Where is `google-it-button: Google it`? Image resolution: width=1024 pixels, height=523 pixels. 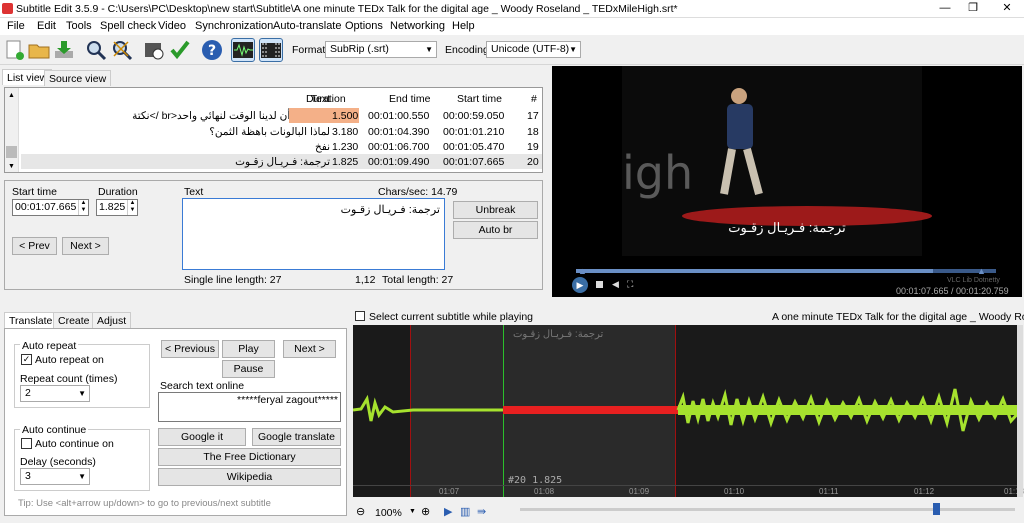 google-it-button: Google it is located at coordinates (202, 437).